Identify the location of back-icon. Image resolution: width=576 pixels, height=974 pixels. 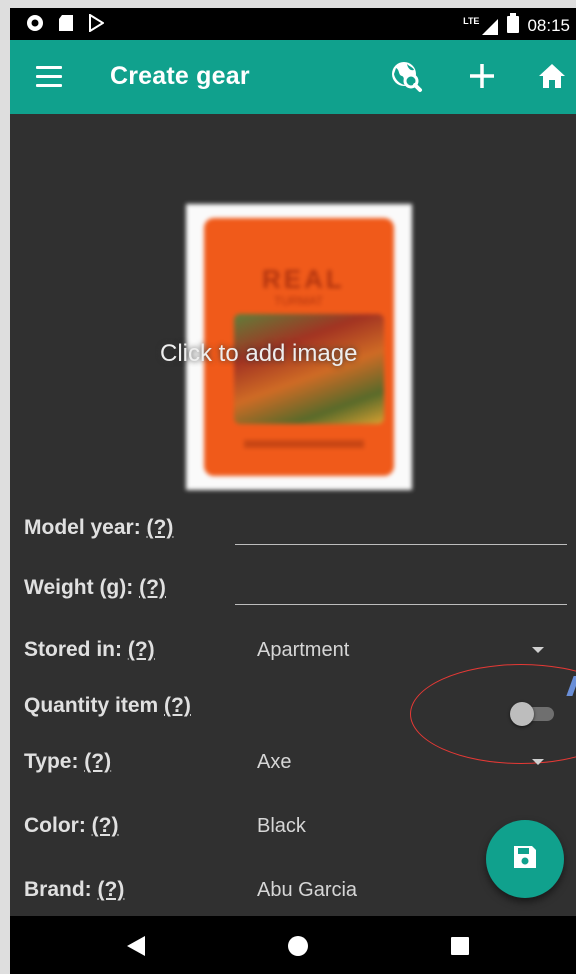
(136, 946).